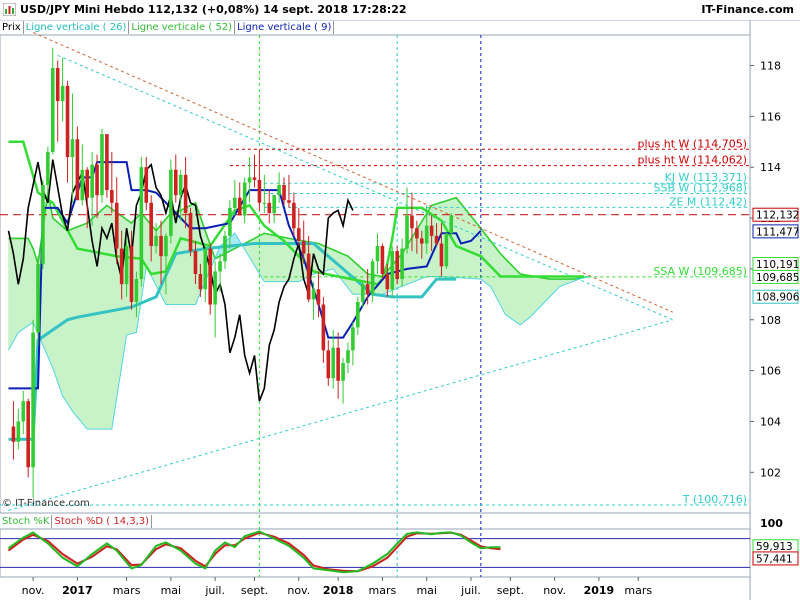 The height and width of the screenshot is (600, 800). Describe the element at coordinates (26, 521) in the screenshot. I see `legend-stoch-k: Stoch %K` at that location.